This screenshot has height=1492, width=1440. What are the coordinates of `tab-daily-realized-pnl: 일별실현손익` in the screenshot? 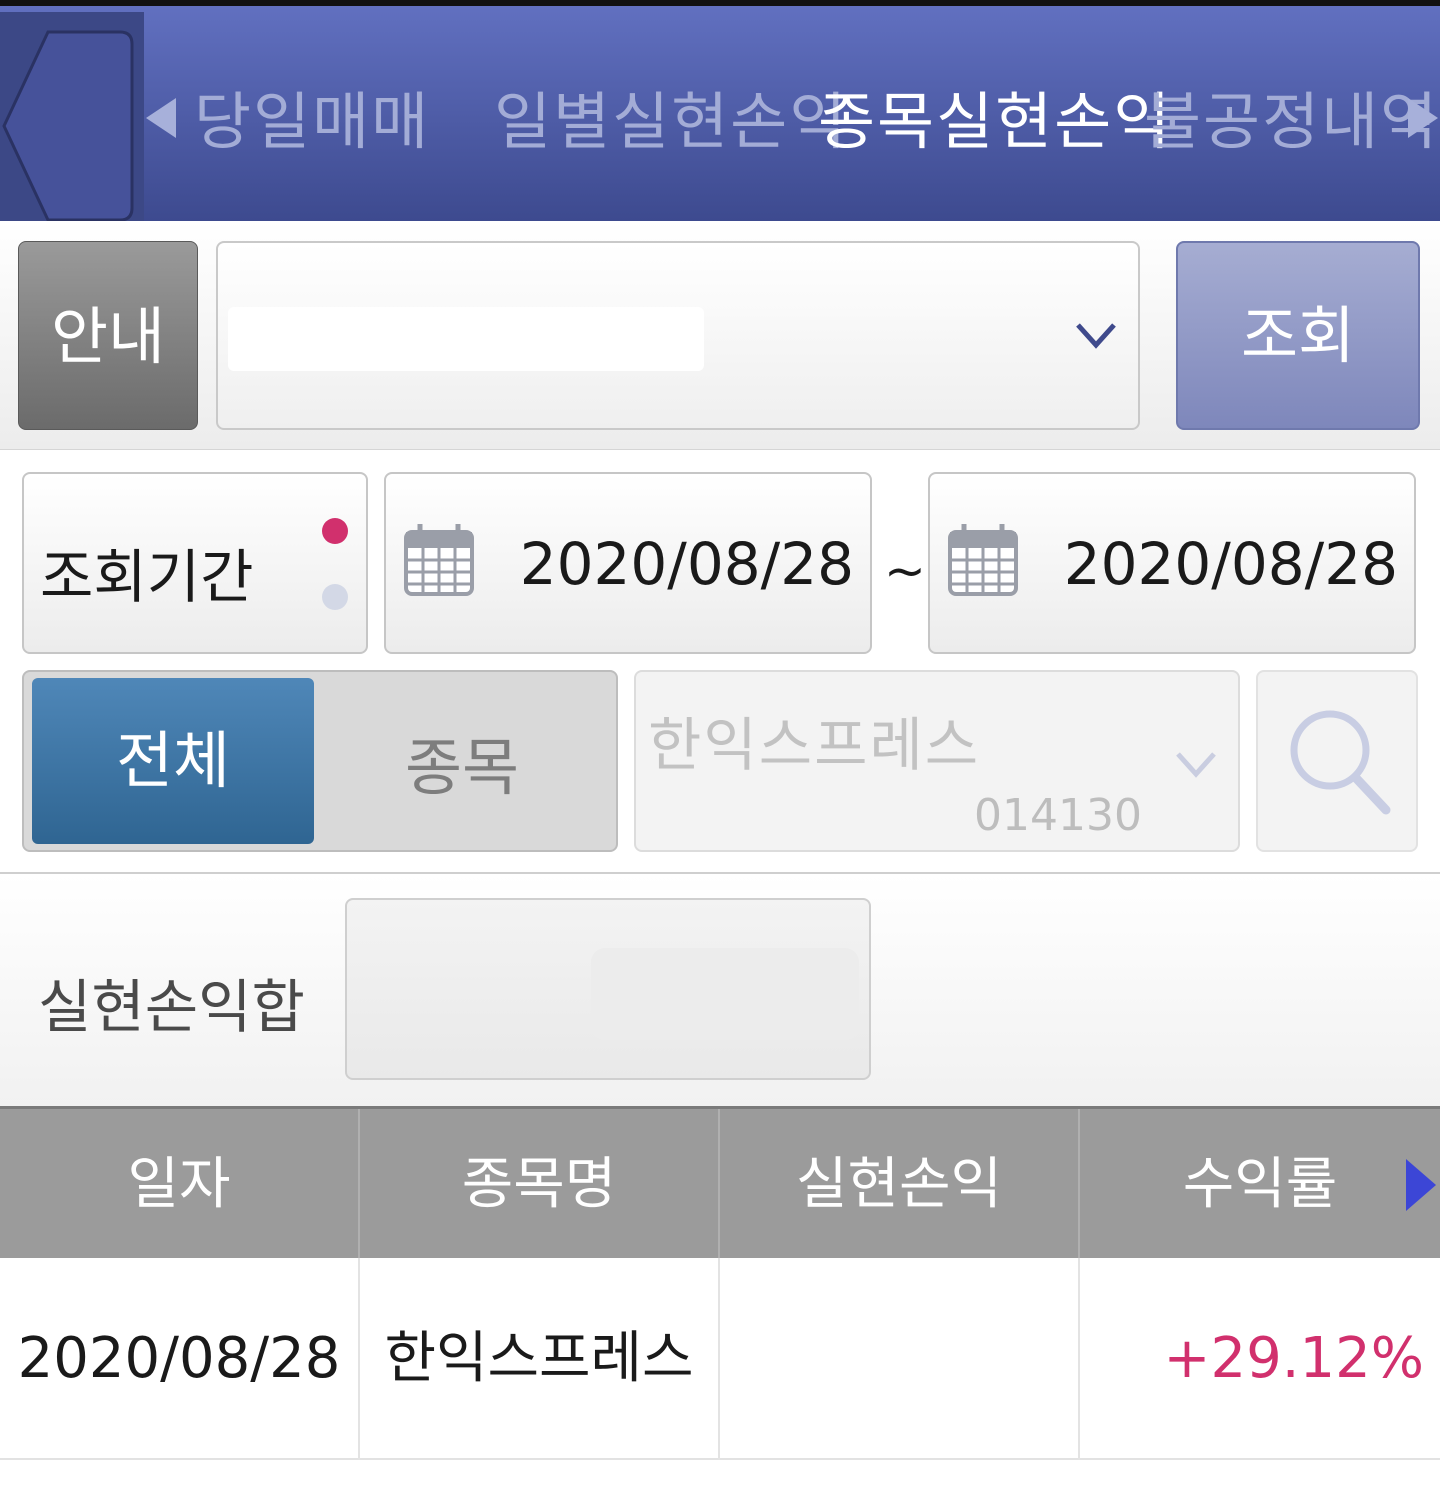 It's located at (671, 122).